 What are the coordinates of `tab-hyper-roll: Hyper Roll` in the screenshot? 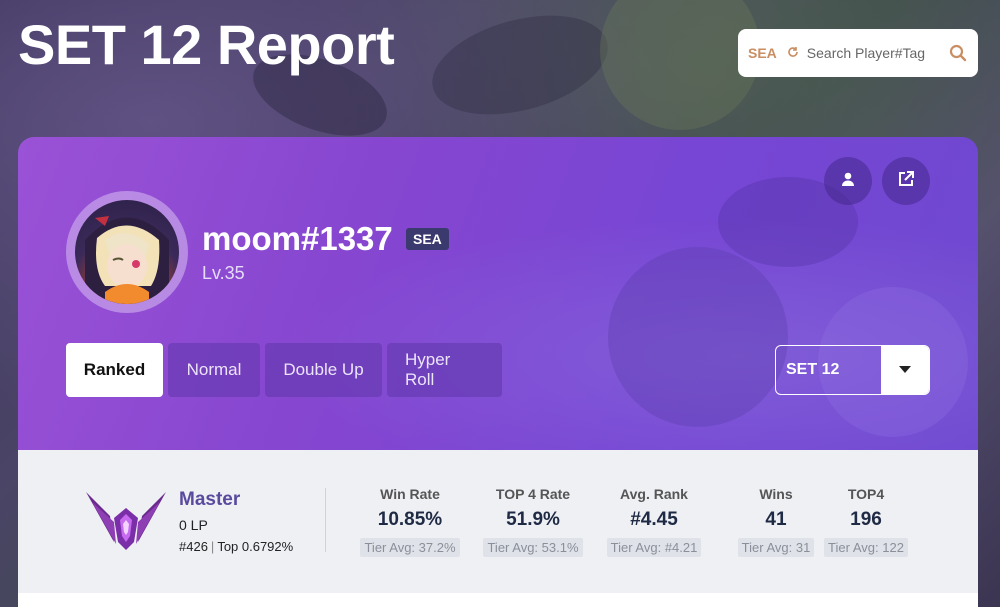 It's located at (444, 370).